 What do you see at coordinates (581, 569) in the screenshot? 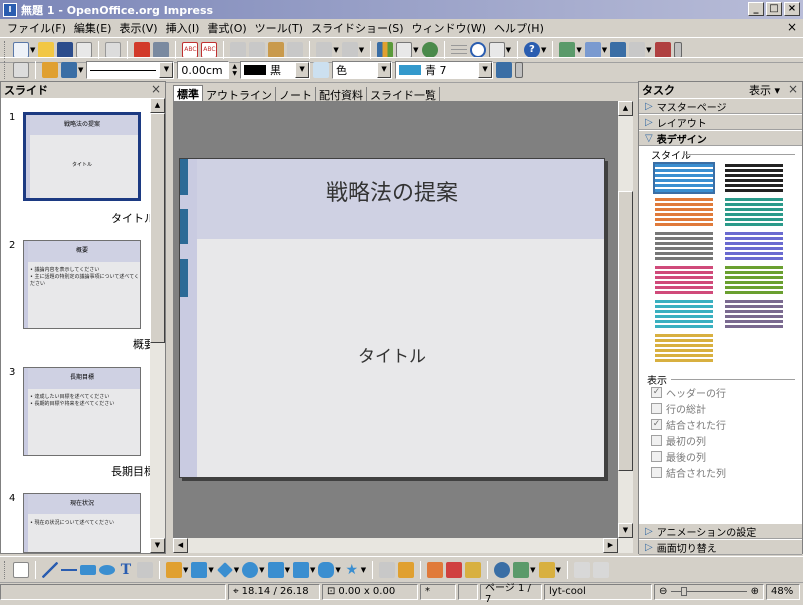
I see `extrusion-icon` at bounding box center [581, 569].